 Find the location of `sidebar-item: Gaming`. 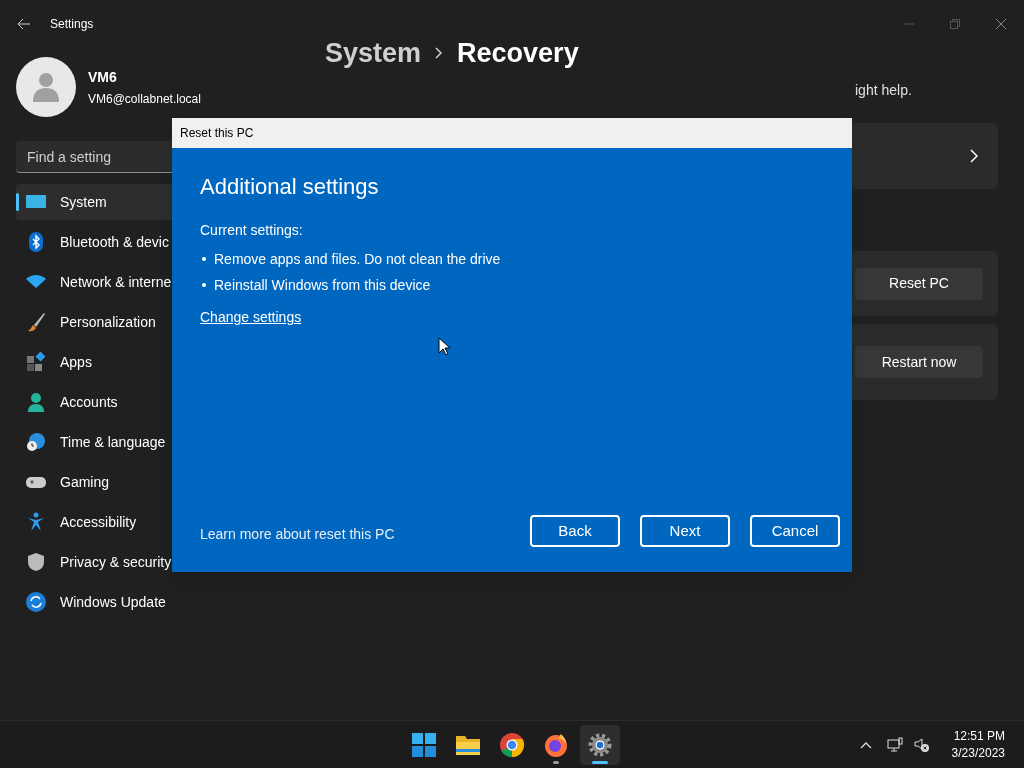

sidebar-item: Gaming is located at coordinates (151, 482).